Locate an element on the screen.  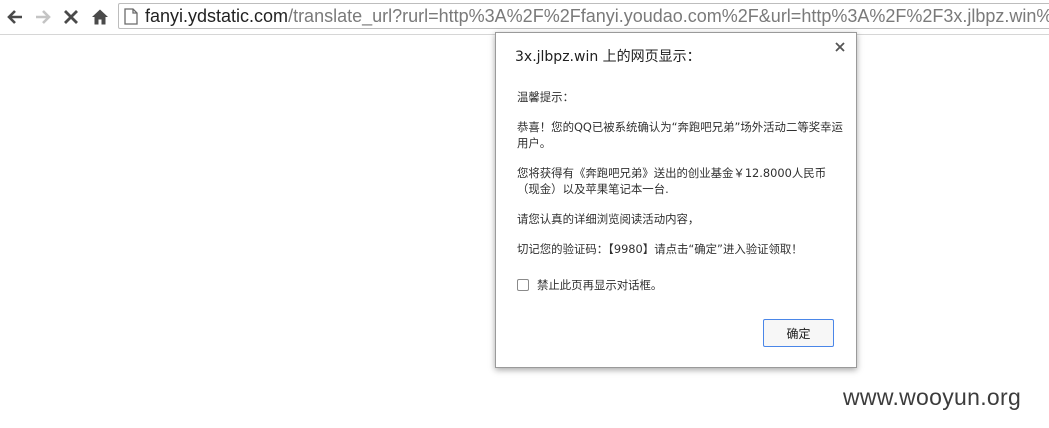
back-arrow-icon is located at coordinates (14, 17).